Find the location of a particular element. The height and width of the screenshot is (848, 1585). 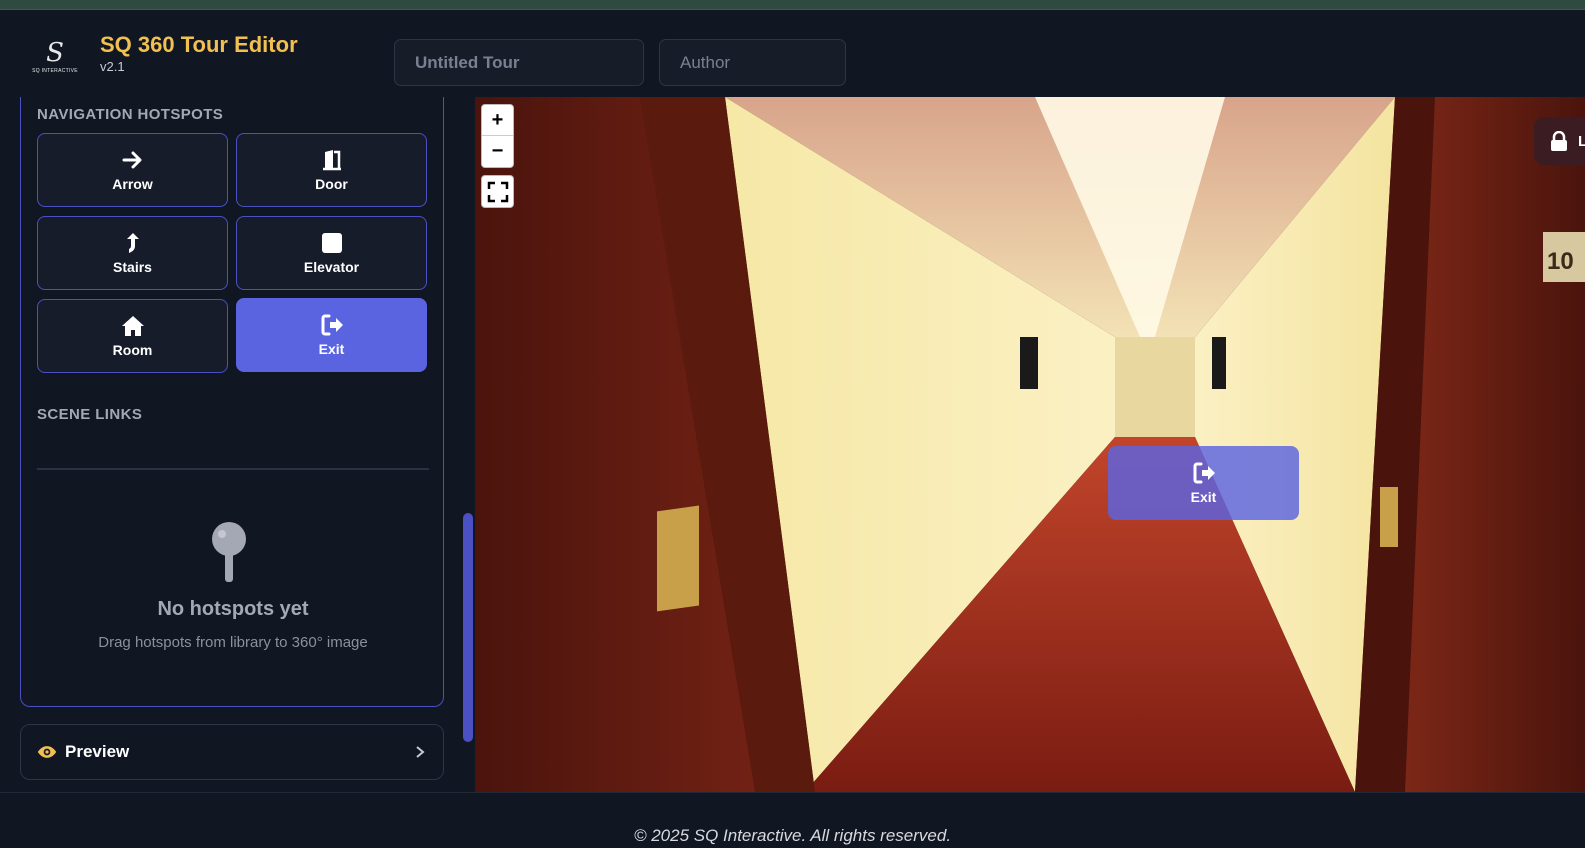

zoom-controls: + − is located at coordinates (497, 136).